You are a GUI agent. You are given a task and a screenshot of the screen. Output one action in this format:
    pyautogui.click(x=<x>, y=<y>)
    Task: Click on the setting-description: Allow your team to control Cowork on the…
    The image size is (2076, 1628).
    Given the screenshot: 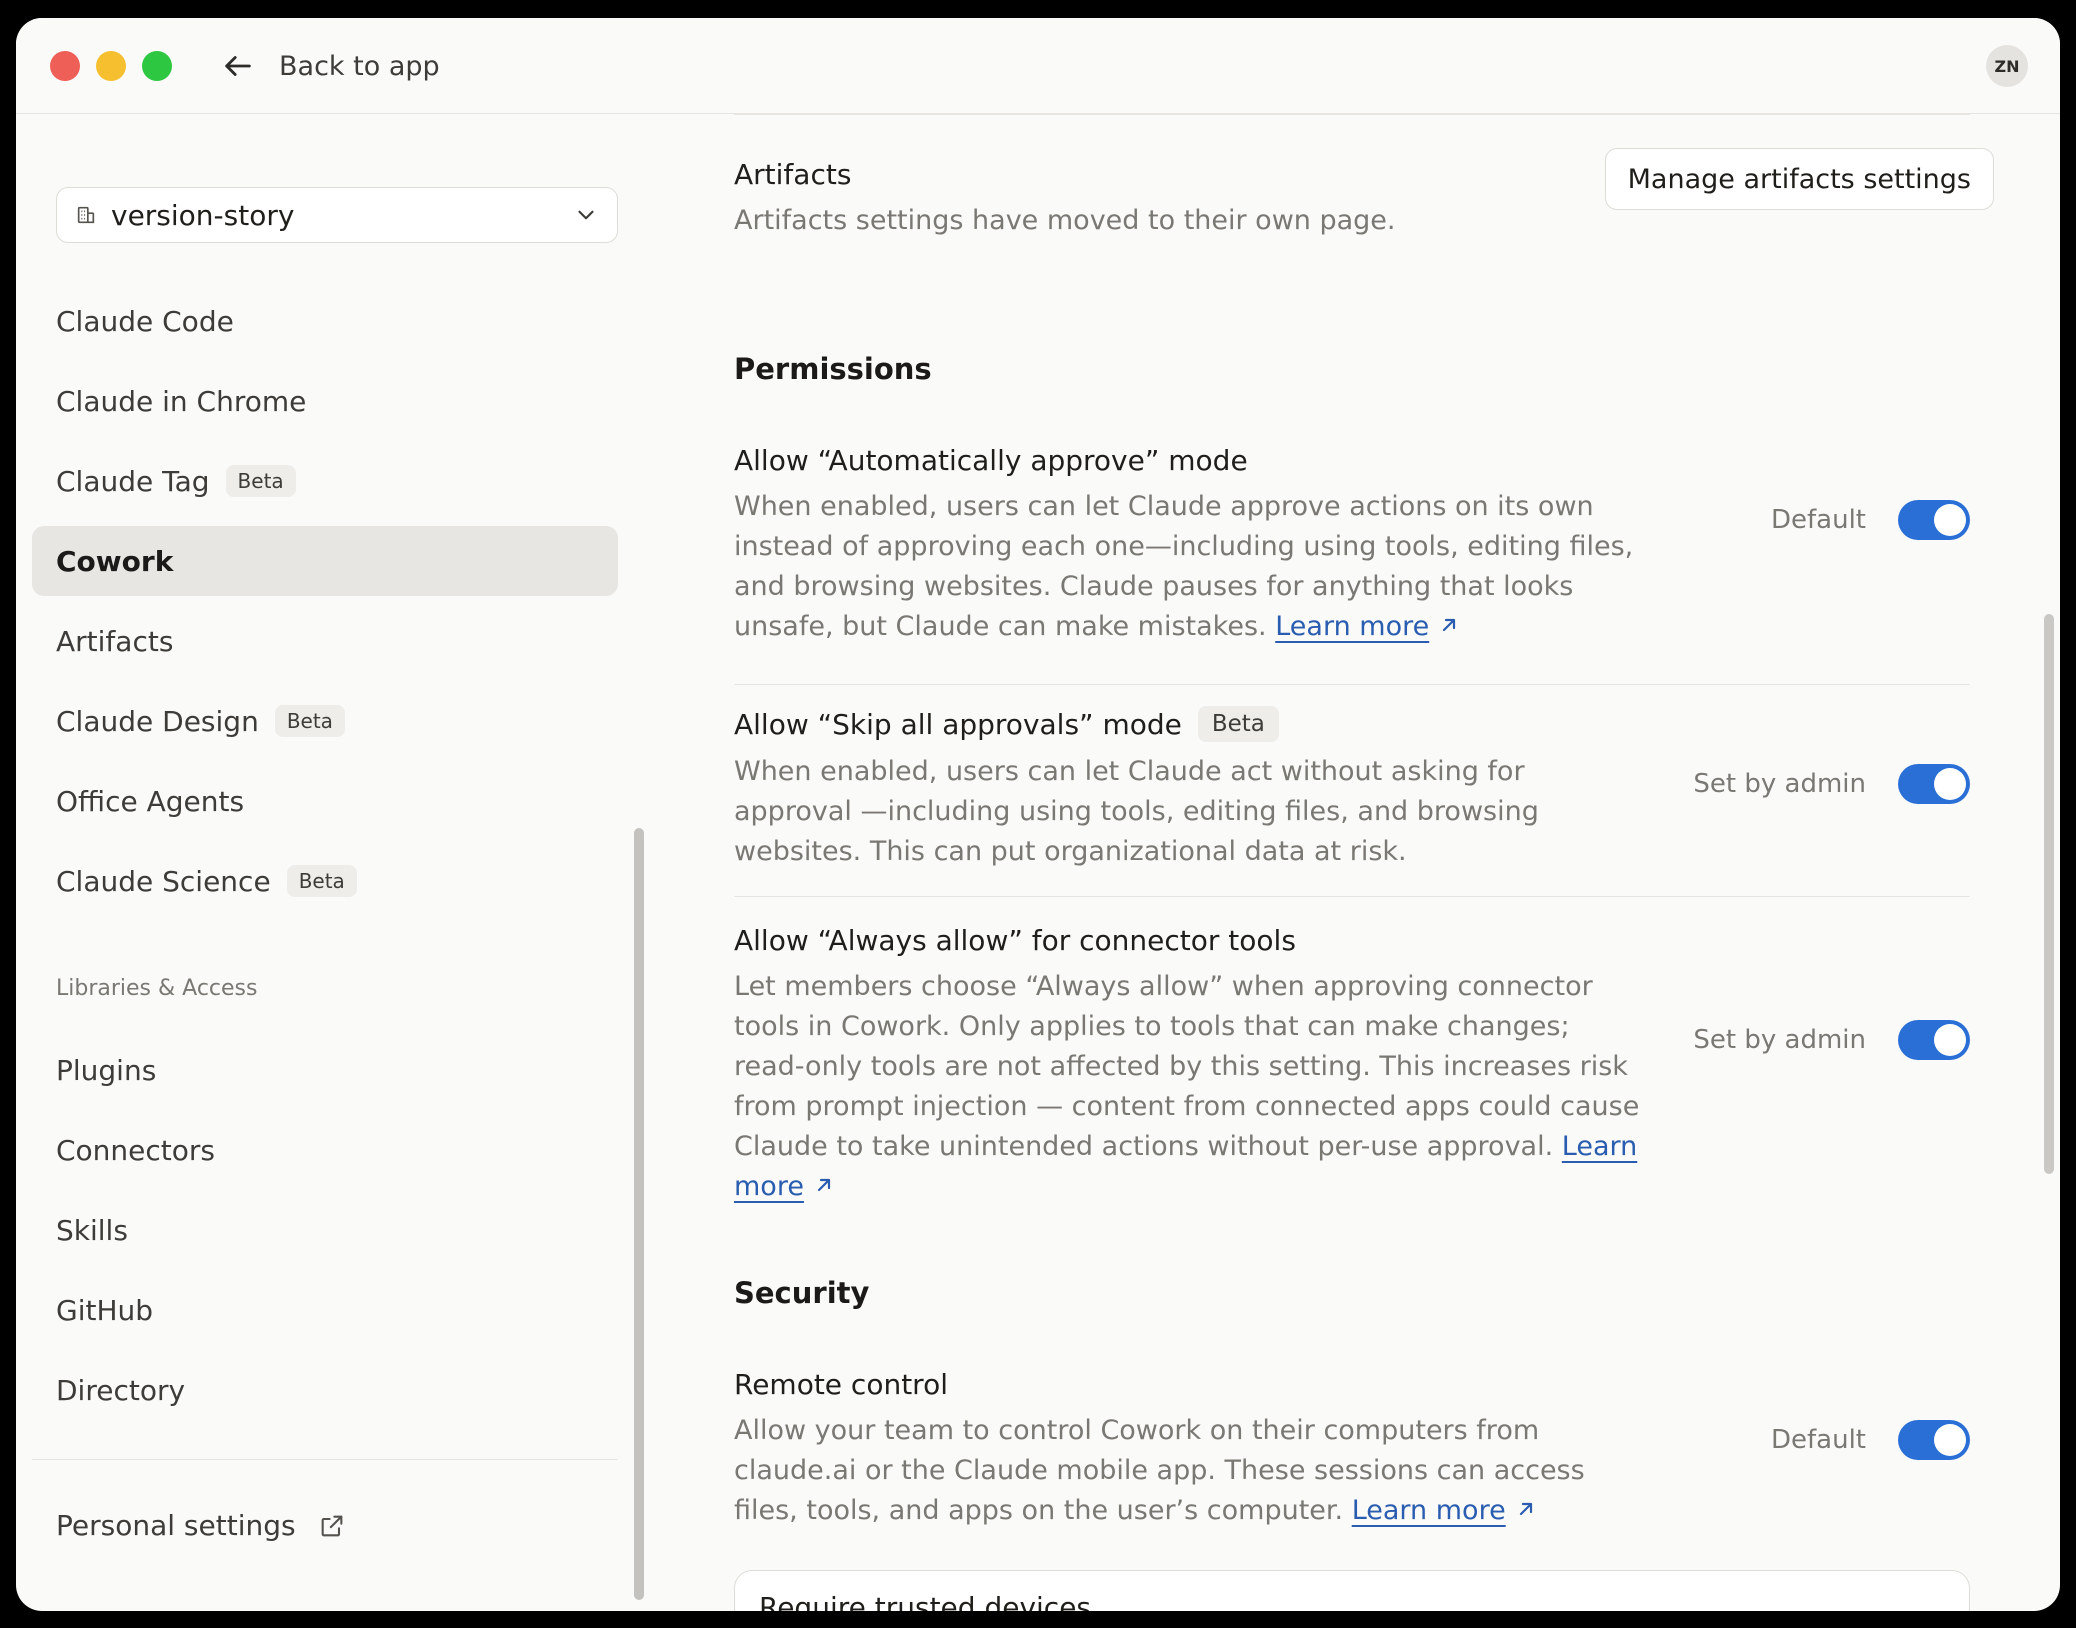 What is the action you would take?
    pyautogui.click(x=1189, y=1471)
    